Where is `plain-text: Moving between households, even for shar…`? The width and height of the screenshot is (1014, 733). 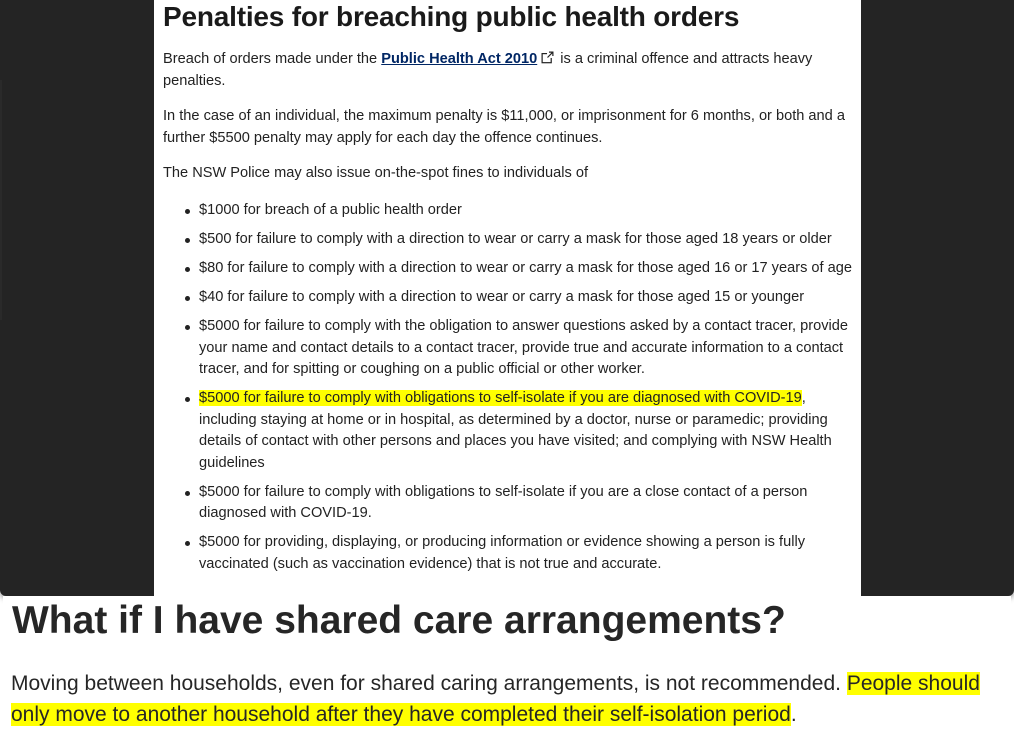
plain-text: Moving between households, even for shar… is located at coordinates (429, 683).